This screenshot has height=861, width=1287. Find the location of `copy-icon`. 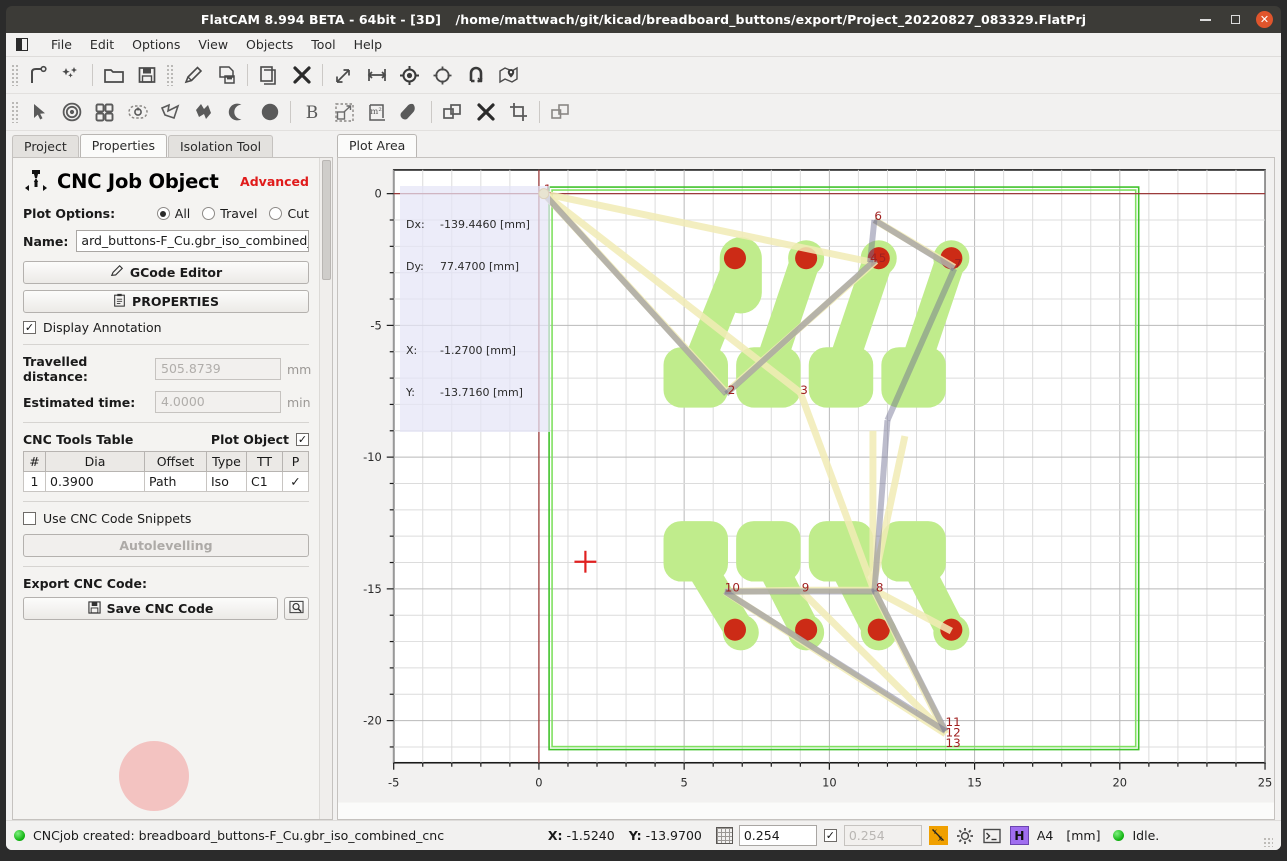

copy-icon is located at coordinates (268, 75).